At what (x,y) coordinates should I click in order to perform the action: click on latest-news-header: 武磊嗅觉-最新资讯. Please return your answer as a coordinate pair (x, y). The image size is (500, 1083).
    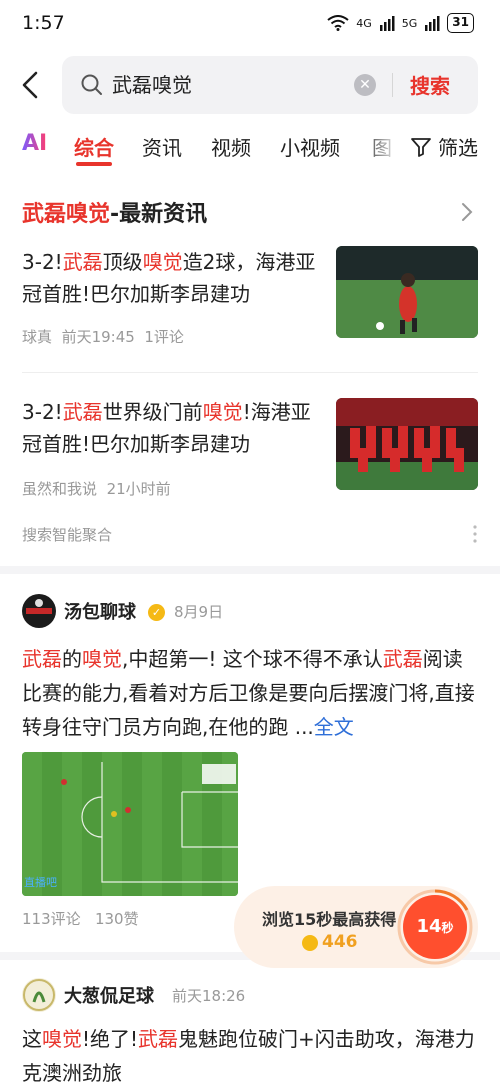
    Looking at the image, I should click on (114, 212).